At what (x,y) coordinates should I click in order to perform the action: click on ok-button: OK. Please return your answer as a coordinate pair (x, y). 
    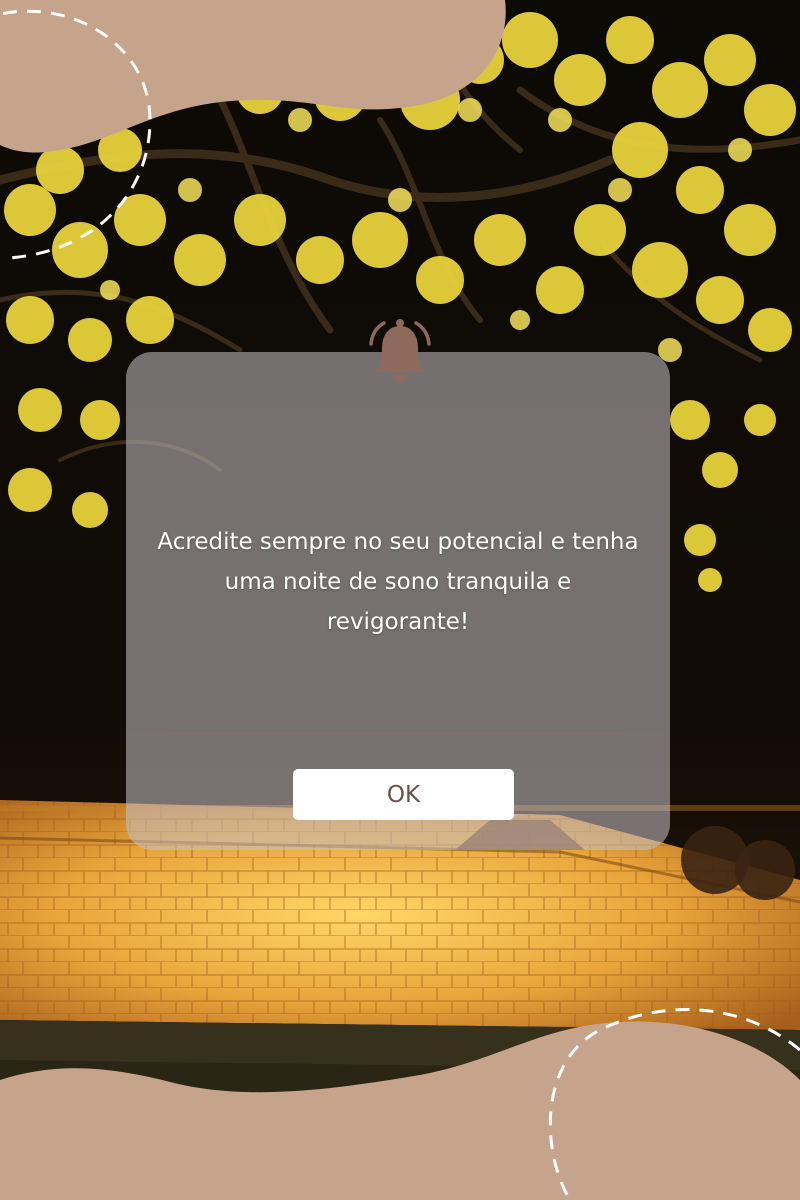
    Looking at the image, I should click on (403, 794).